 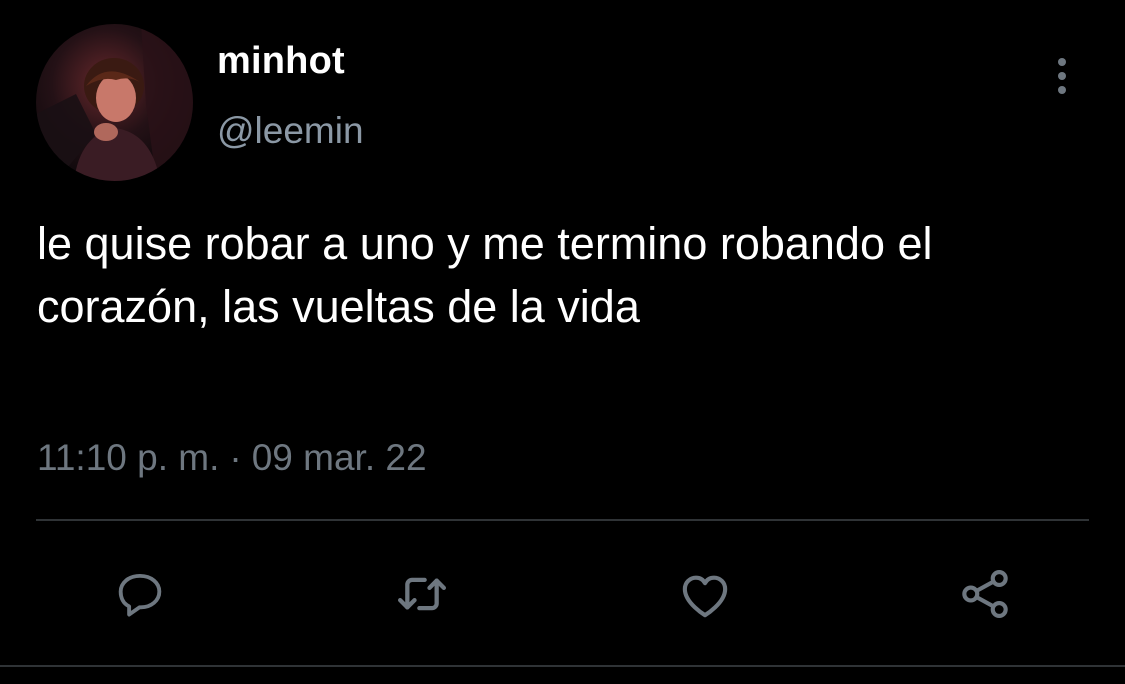 I want to click on avatar, so click(x=114, y=102).